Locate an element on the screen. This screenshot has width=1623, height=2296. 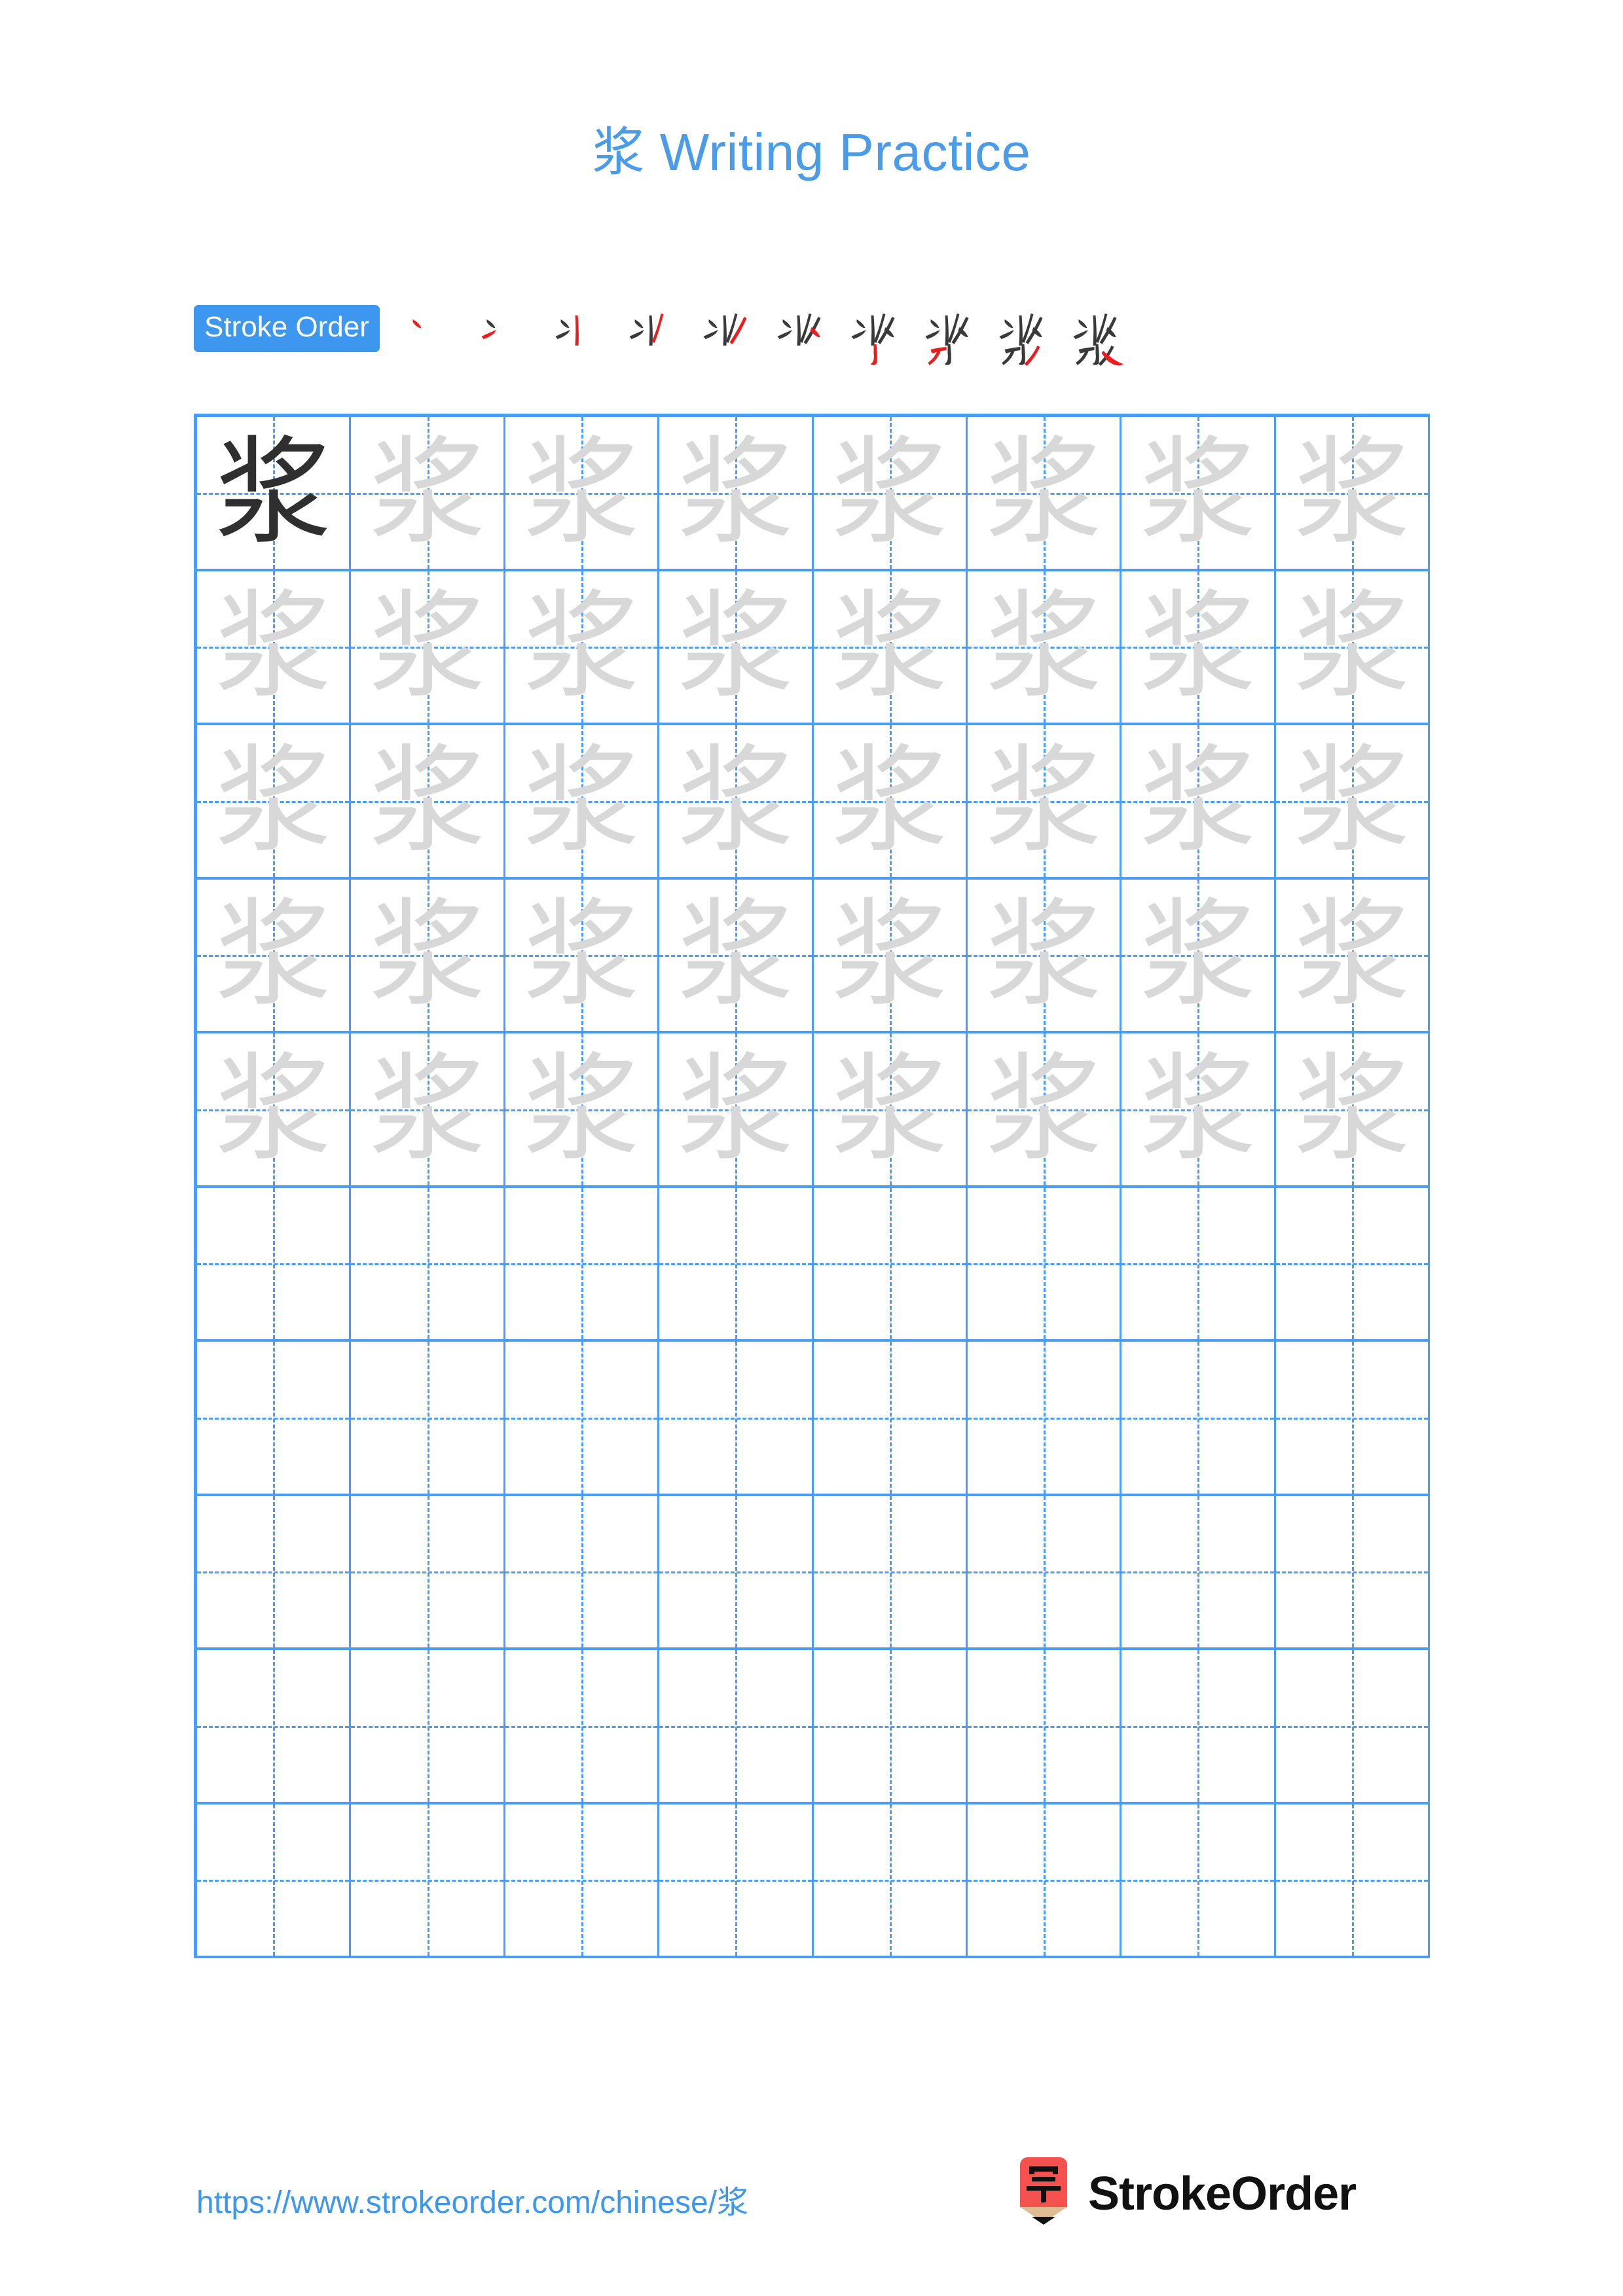
footer-url: https://www.strokeorder.com/chinese/浆 is located at coordinates (472, 2199).